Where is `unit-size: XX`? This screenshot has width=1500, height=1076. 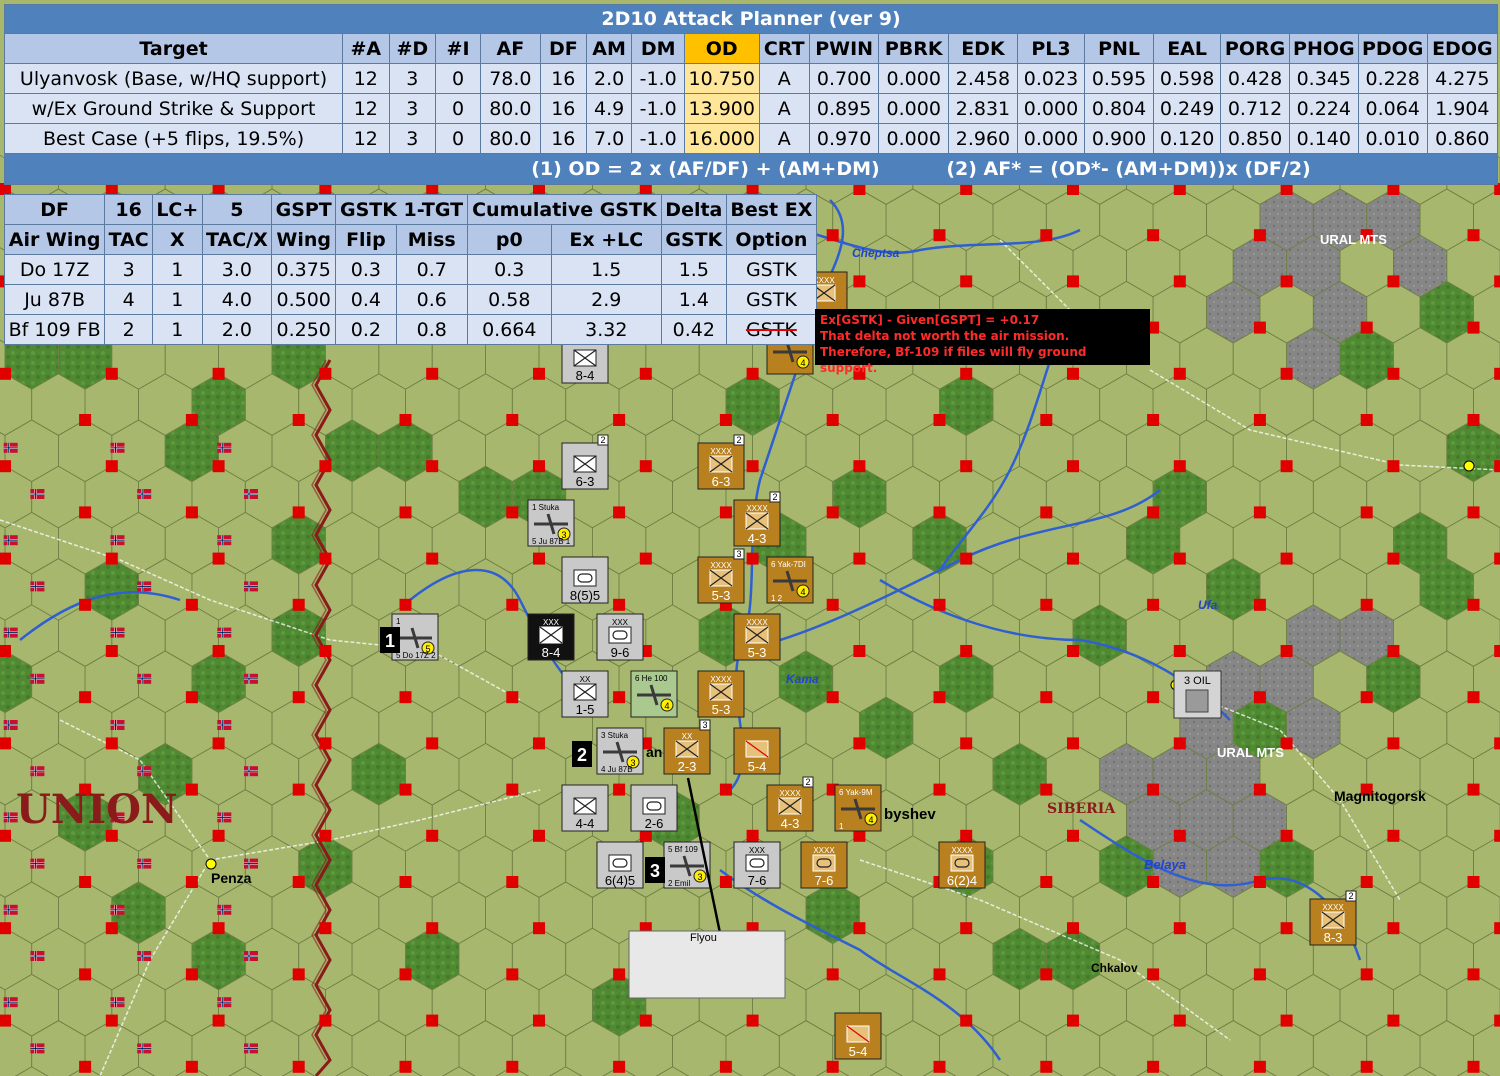 unit-size: XX is located at coordinates (585, 679).